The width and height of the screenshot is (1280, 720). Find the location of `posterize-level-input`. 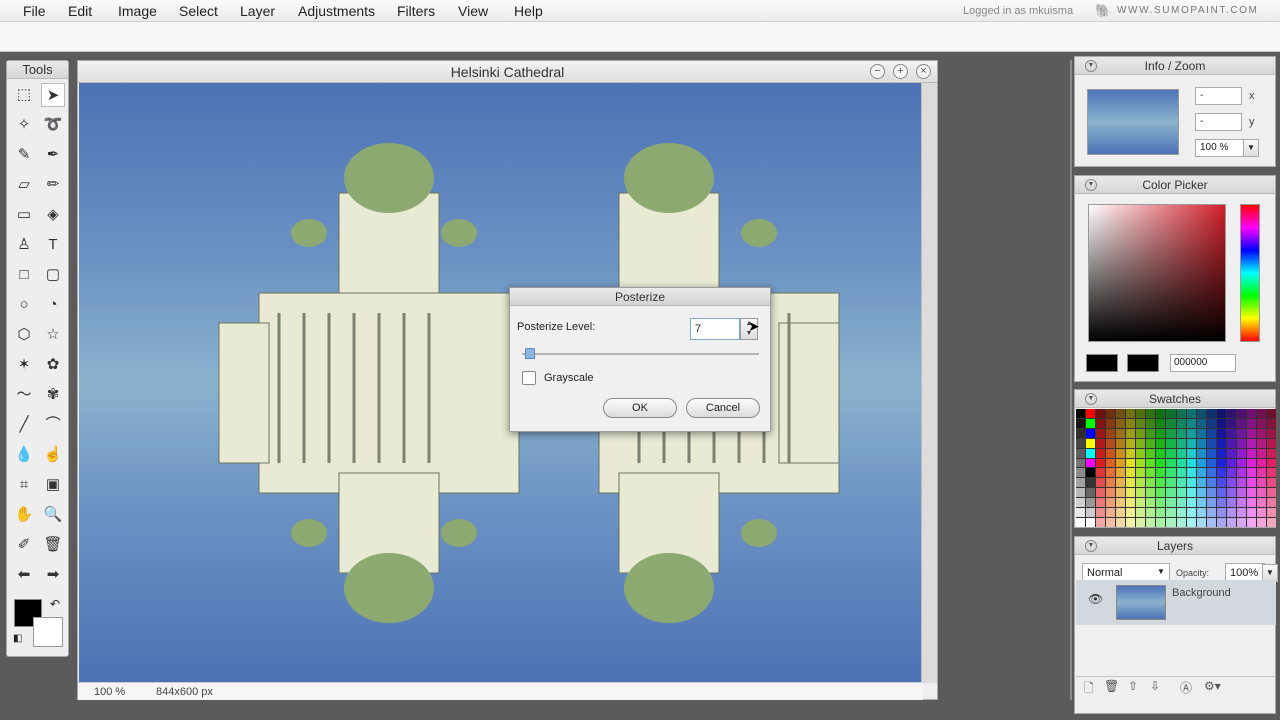

posterize-level-input is located at coordinates (715, 329).